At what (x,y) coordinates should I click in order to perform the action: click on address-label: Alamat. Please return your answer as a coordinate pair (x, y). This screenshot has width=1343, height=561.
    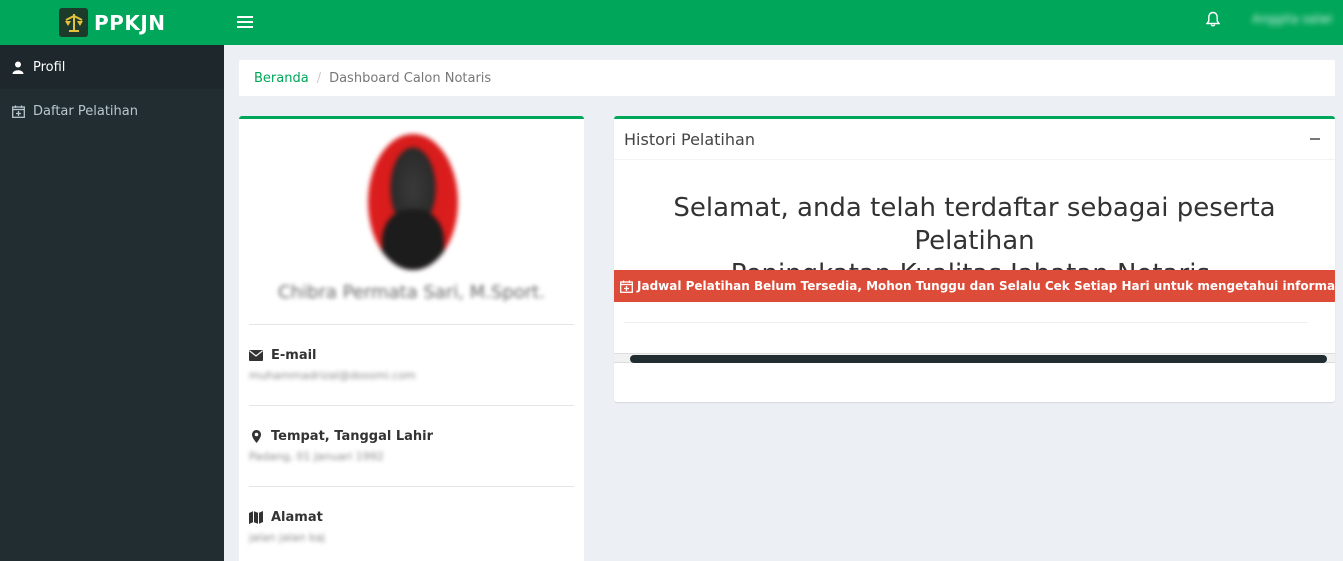
    Looking at the image, I should click on (286, 517).